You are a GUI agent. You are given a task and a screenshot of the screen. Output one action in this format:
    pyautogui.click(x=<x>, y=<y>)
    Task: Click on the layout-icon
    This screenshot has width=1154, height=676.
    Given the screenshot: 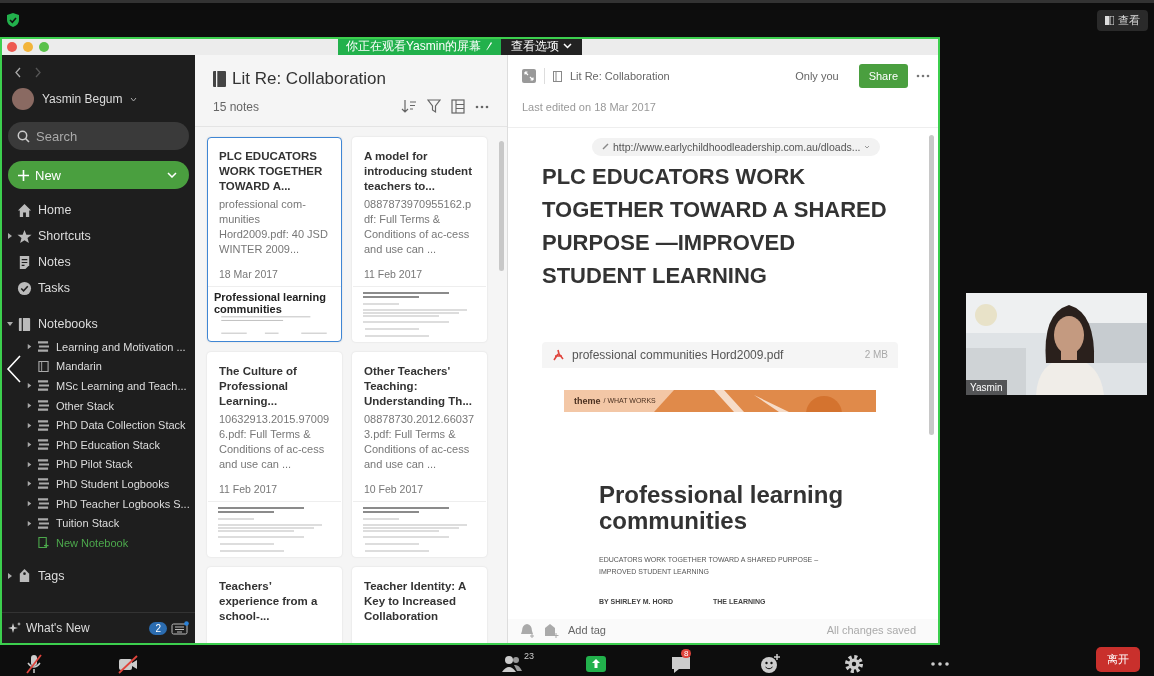 What is the action you would take?
    pyautogui.click(x=458, y=106)
    